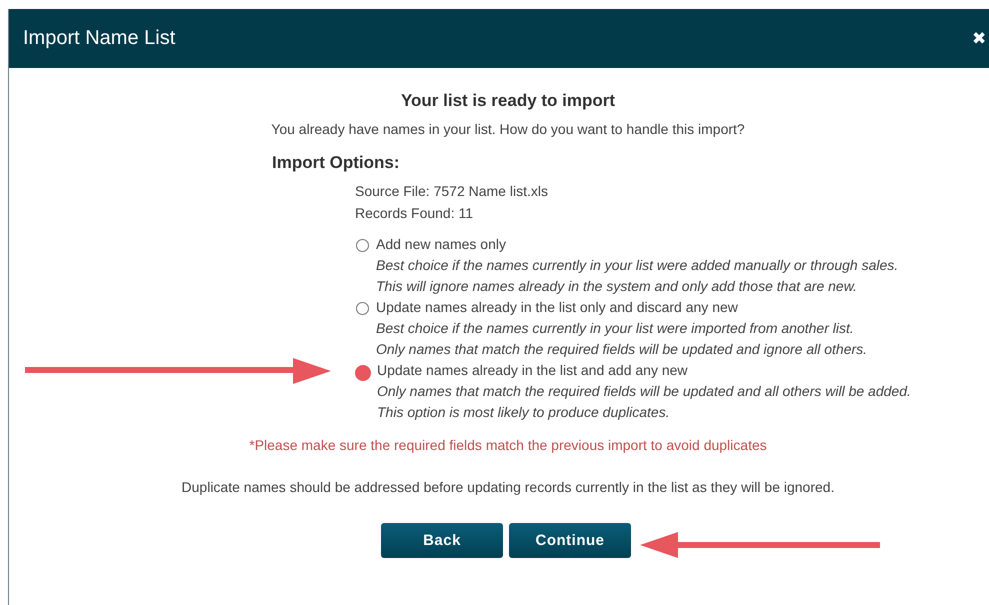  Describe the element at coordinates (508, 129) in the screenshot. I see `intro-text: You already have names in your list. How do you want to handle this import?` at that location.